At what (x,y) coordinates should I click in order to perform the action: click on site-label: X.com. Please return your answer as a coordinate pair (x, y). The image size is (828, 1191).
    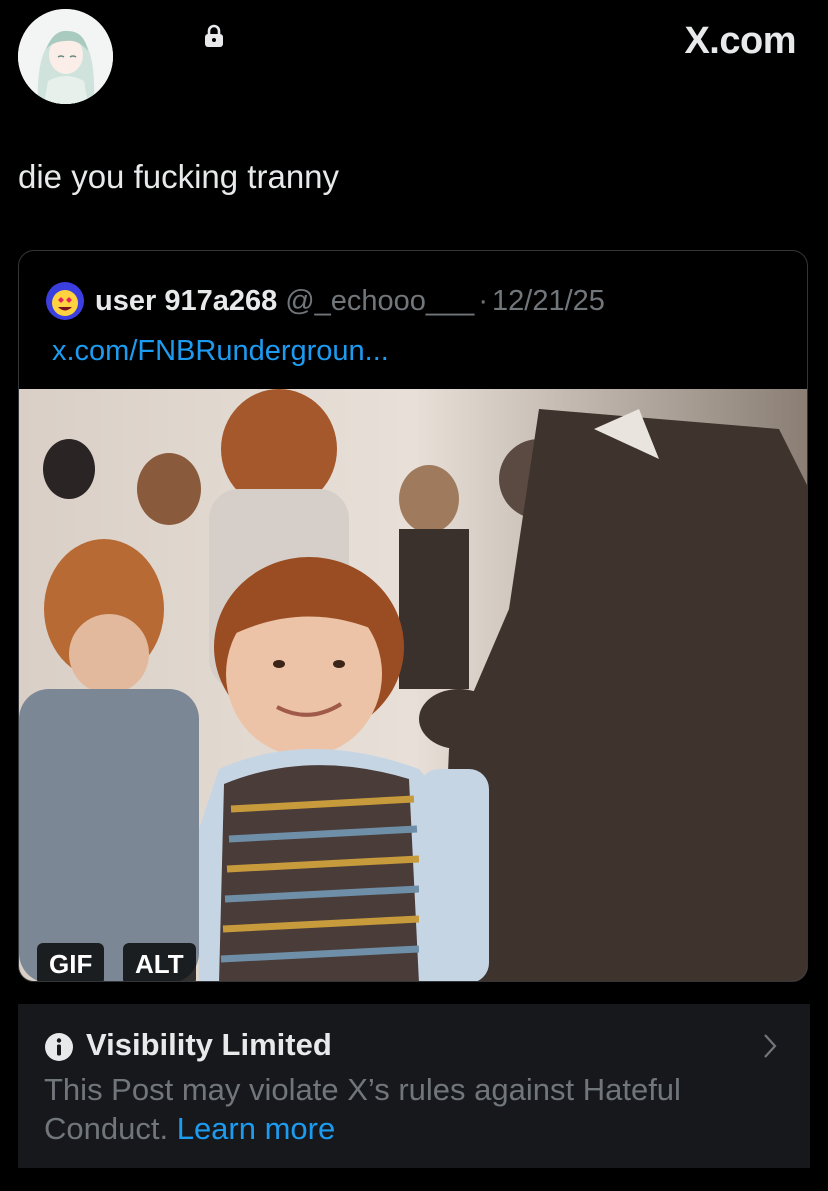
    Looking at the image, I should click on (740, 41).